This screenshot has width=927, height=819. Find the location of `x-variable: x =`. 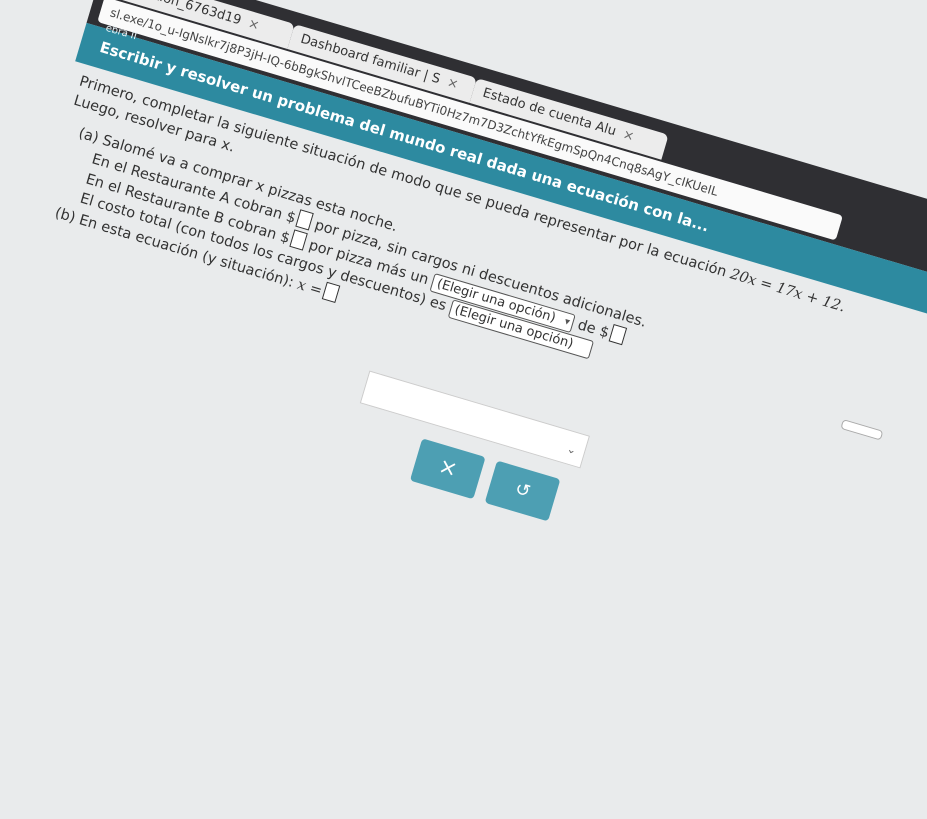

x-variable: x = is located at coordinates (309, 288).